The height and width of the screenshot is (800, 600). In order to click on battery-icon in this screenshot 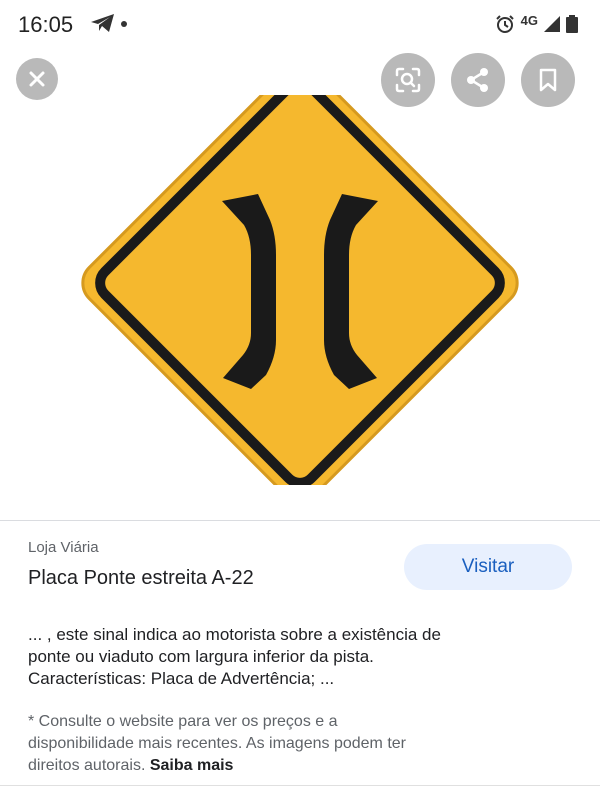, I will do `click(572, 24)`.